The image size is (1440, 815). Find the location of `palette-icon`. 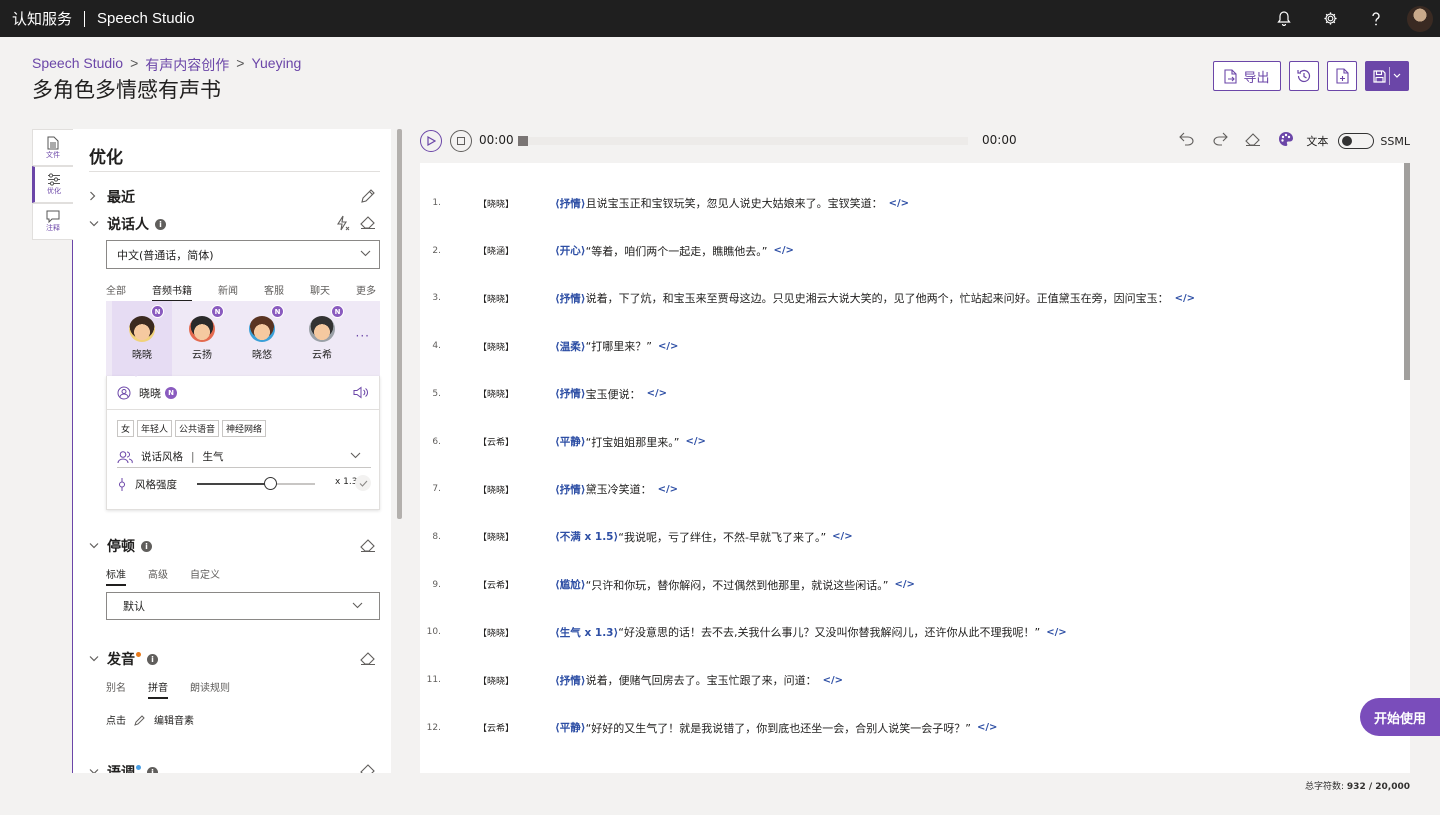

palette-icon is located at coordinates (1285, 141).